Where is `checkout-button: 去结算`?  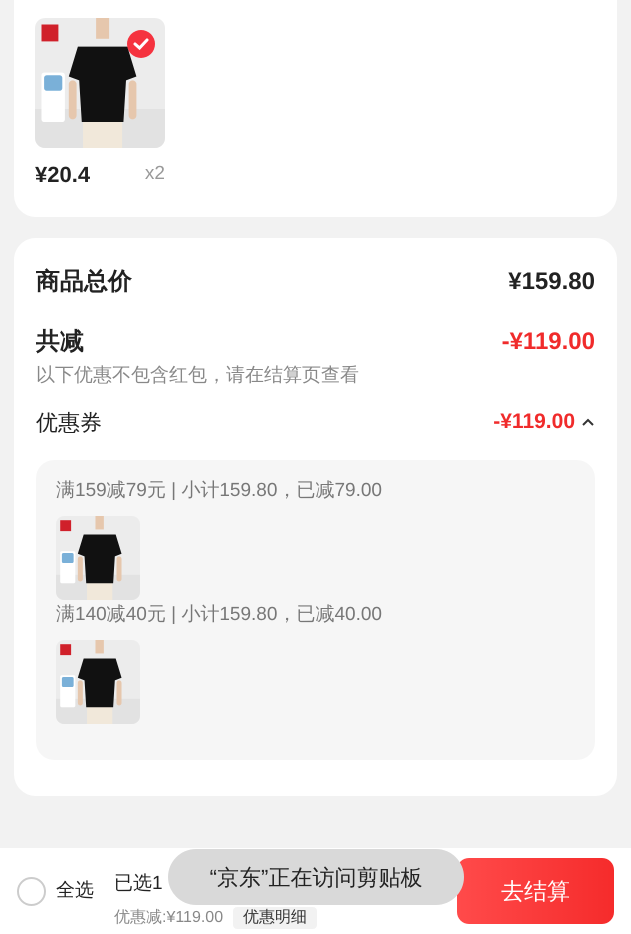 checkout-button: 去结算 is located at coordinates (535, 891).